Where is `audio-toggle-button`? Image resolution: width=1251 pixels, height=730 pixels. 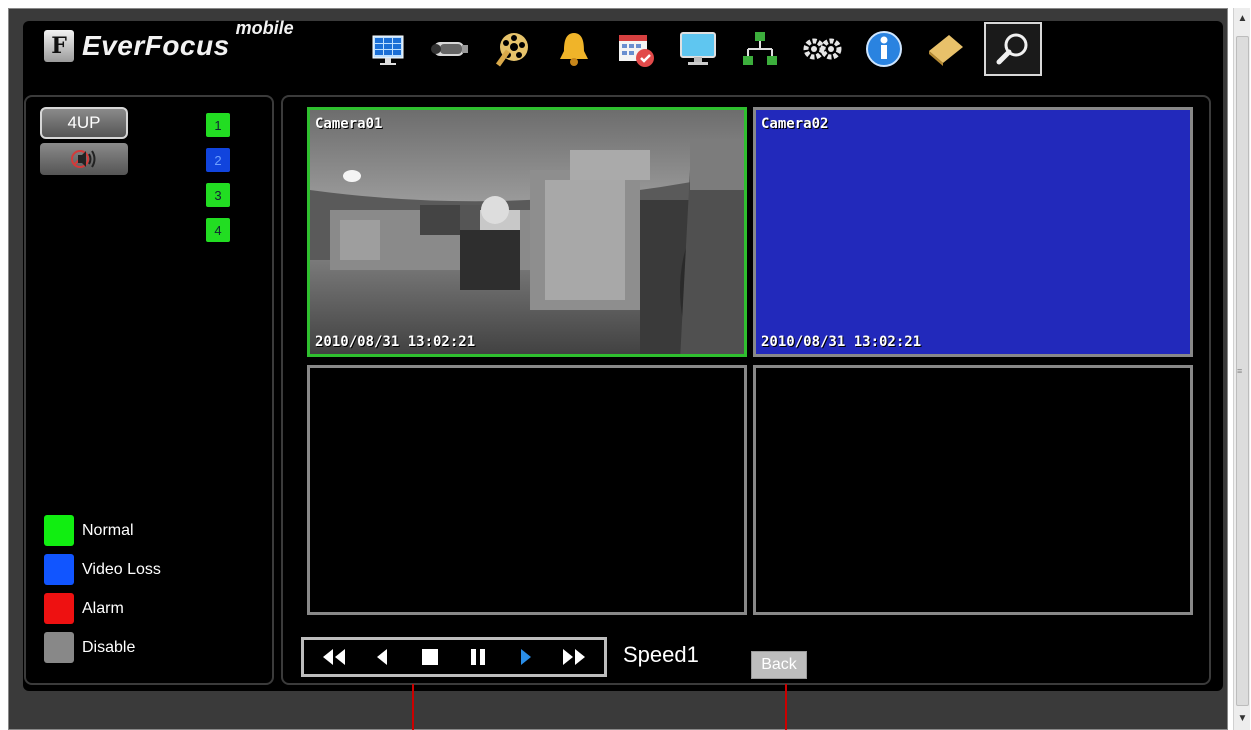
audio-toggle-button is located at coordinates (84, 159).